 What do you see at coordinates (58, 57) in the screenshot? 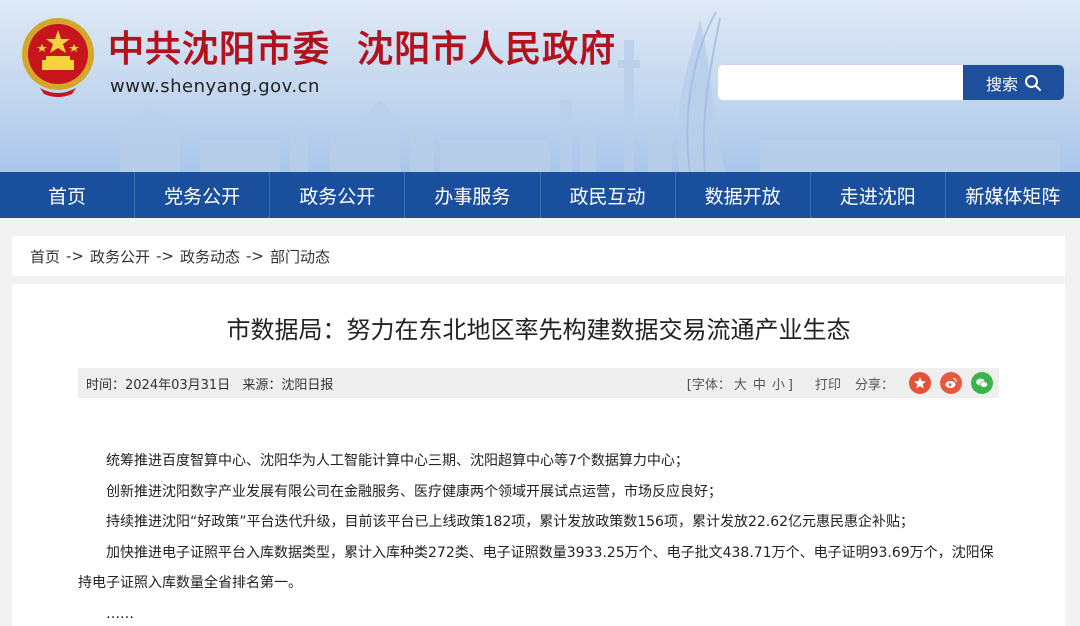
I see `national-emblem-icon` at bounding box center [58, 57].